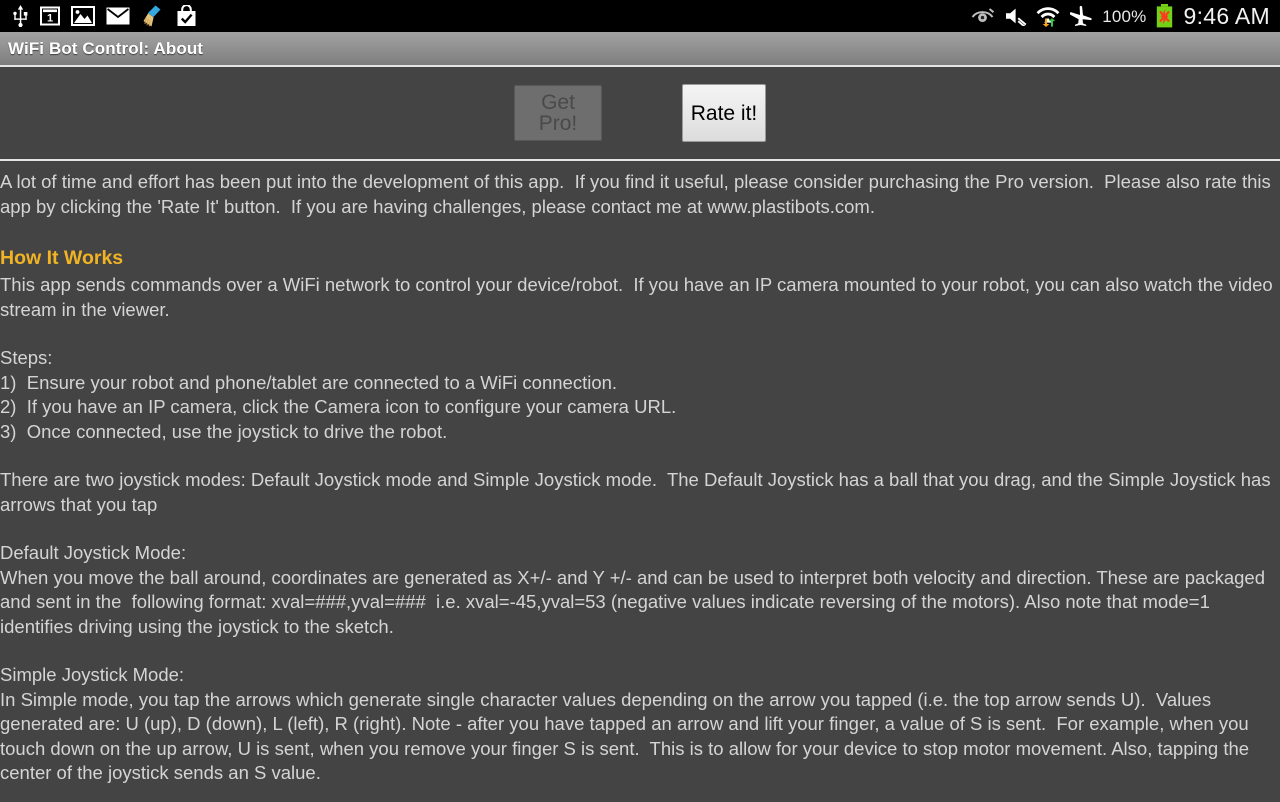 This screenshot has width=1280, height=802. Describe the element at coordinates (153, 16) in the screenshot. I see `clean-master-broom-icon` at that location.